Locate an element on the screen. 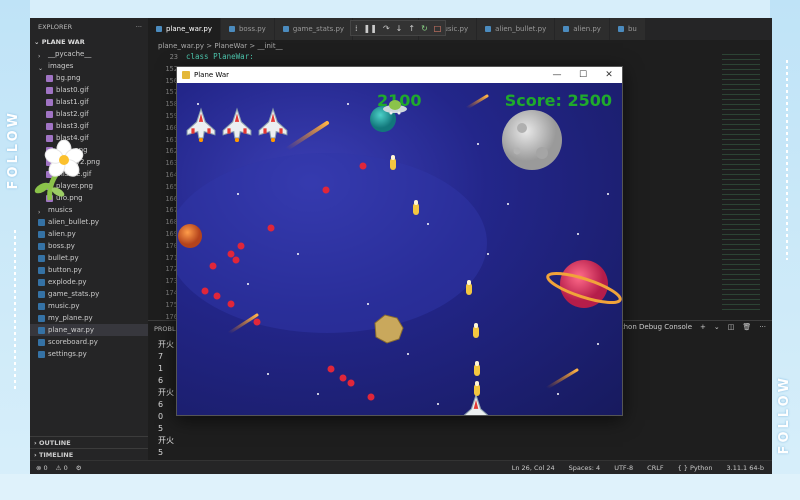 This screenshot has height=500, width=800. warnings-indicator: ⚠ 0 is located at coordinates (62, 468).